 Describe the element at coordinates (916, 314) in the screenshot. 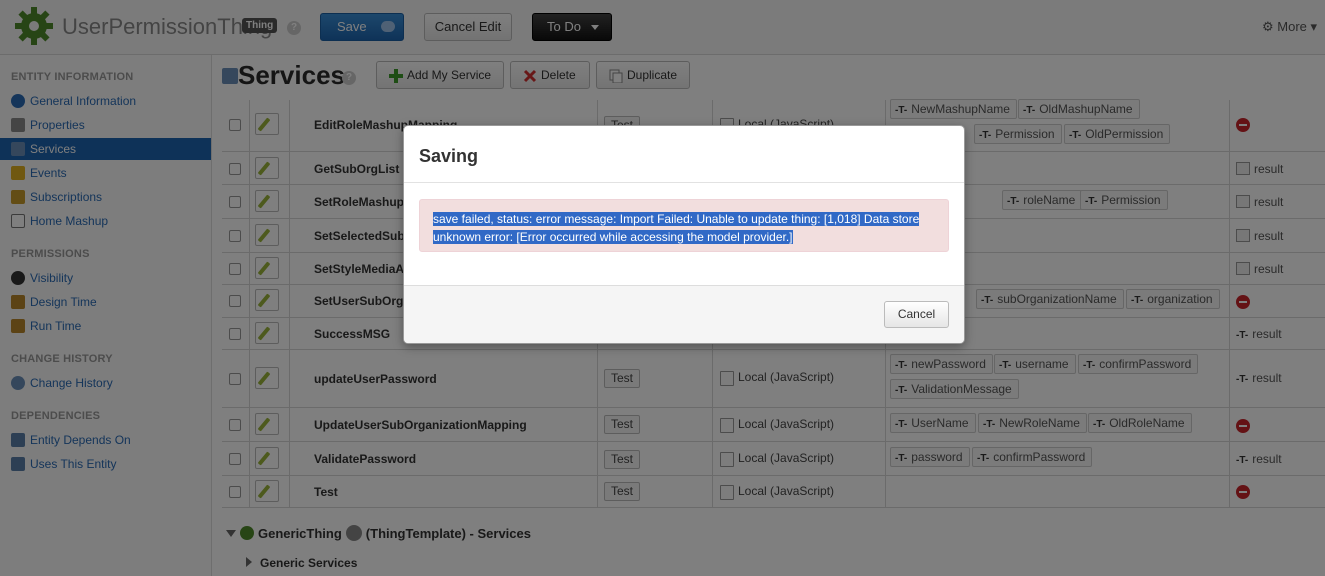

I see `cancel-button: Cancel` at that location.